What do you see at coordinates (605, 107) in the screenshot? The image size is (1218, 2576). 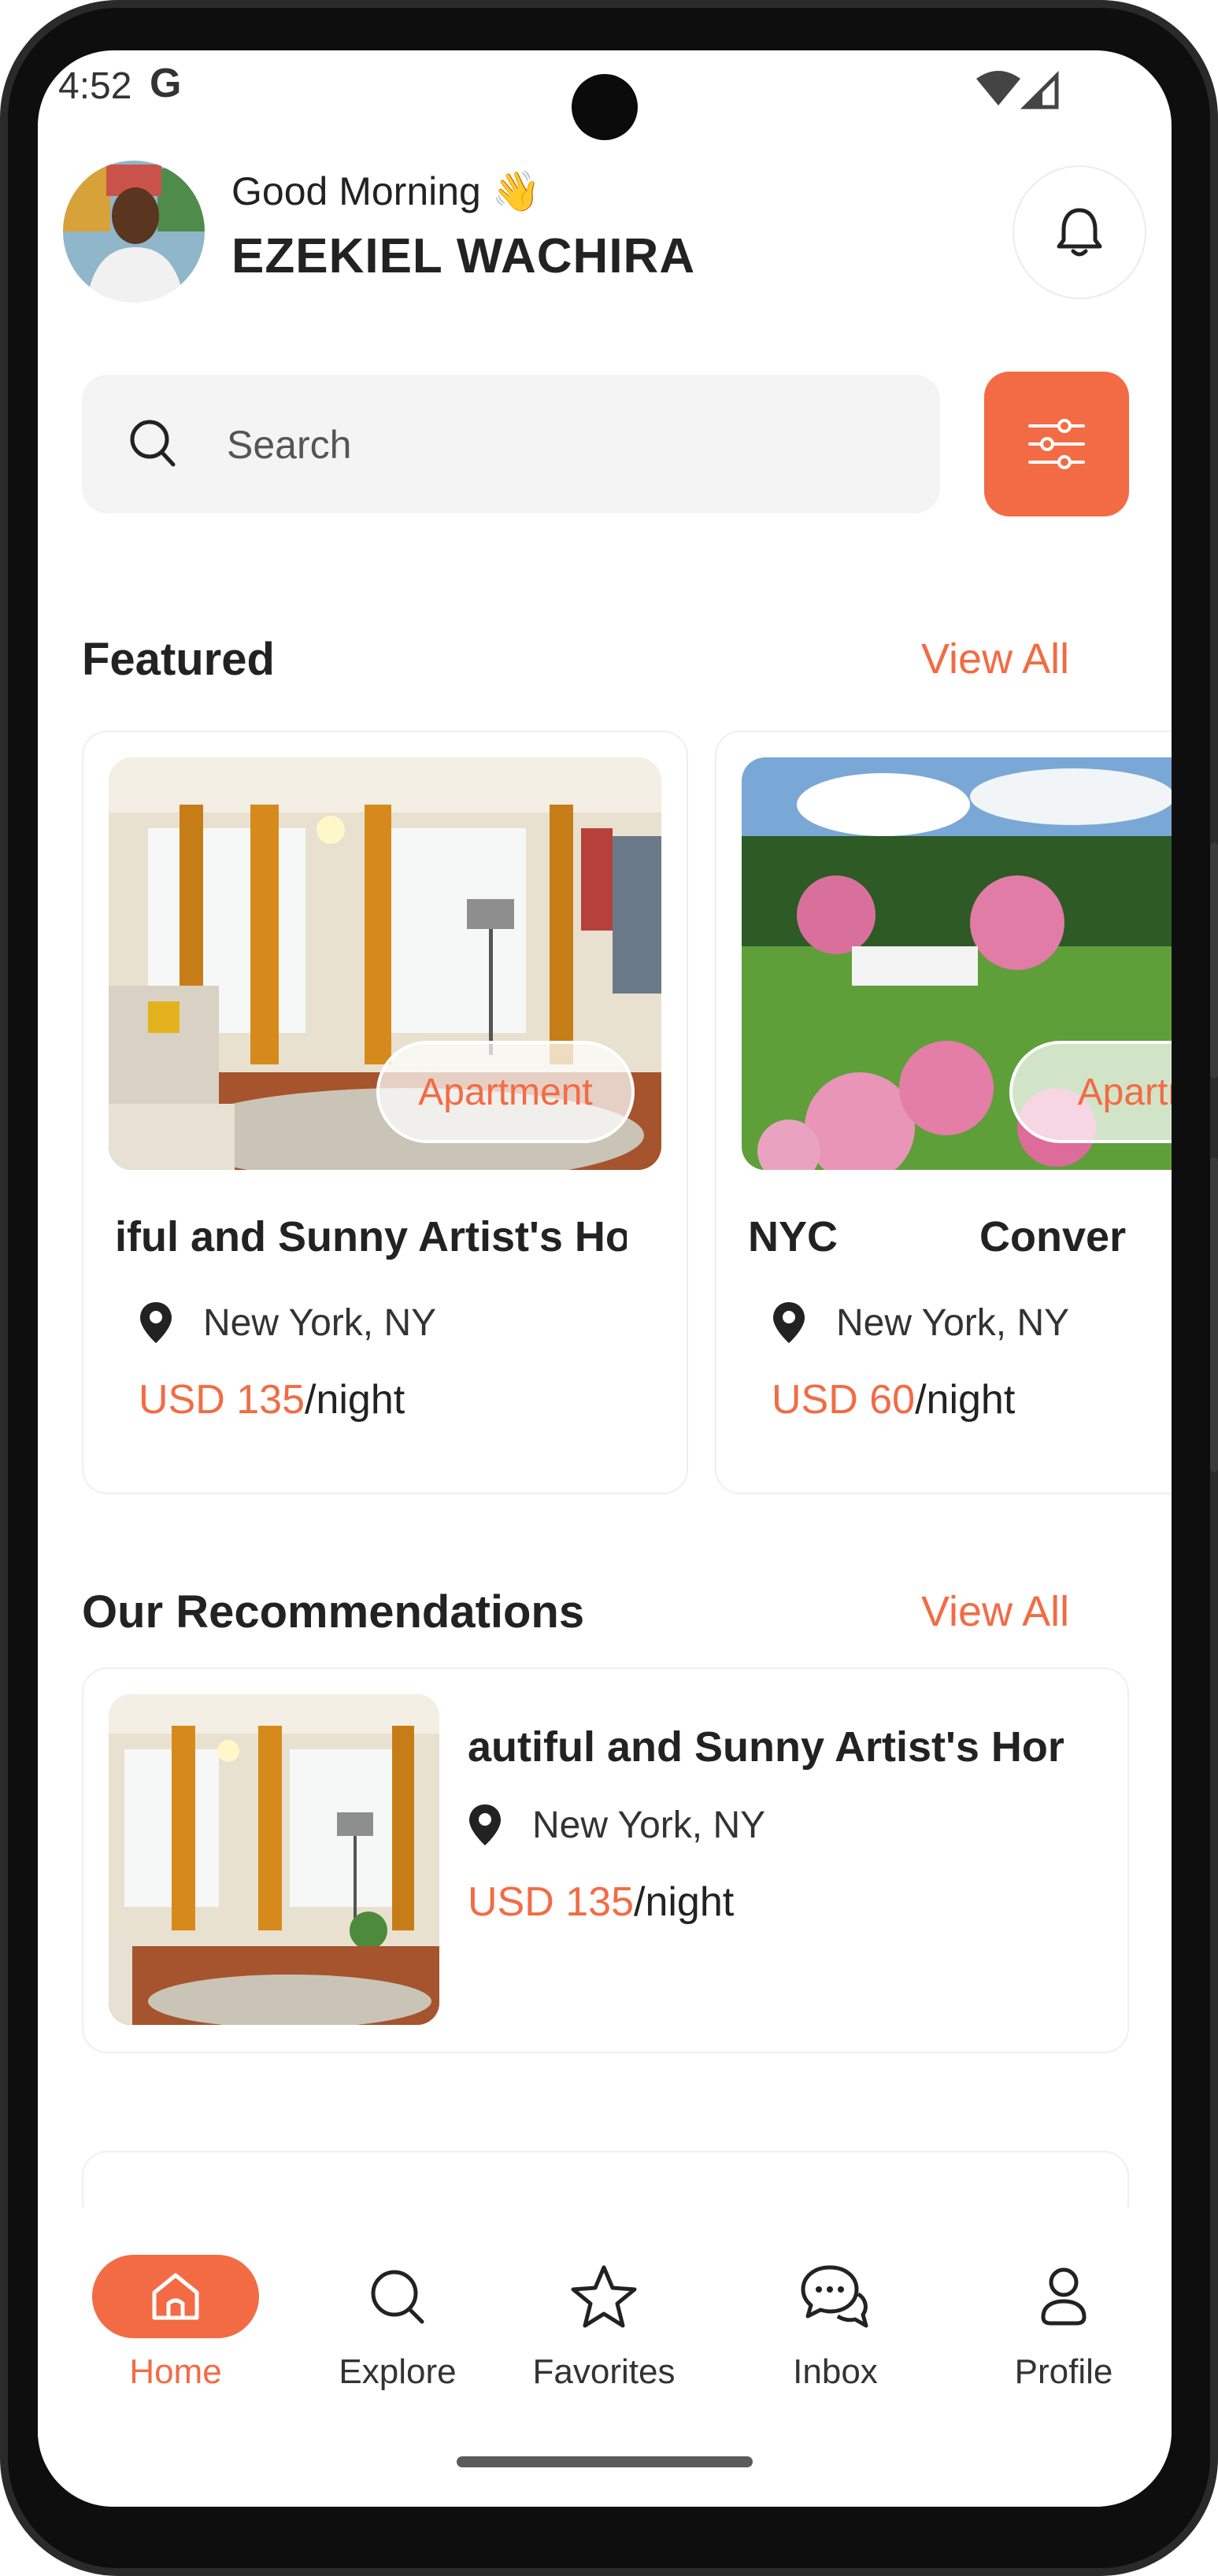 I see `front-camera` at bounding box center [605, 107].